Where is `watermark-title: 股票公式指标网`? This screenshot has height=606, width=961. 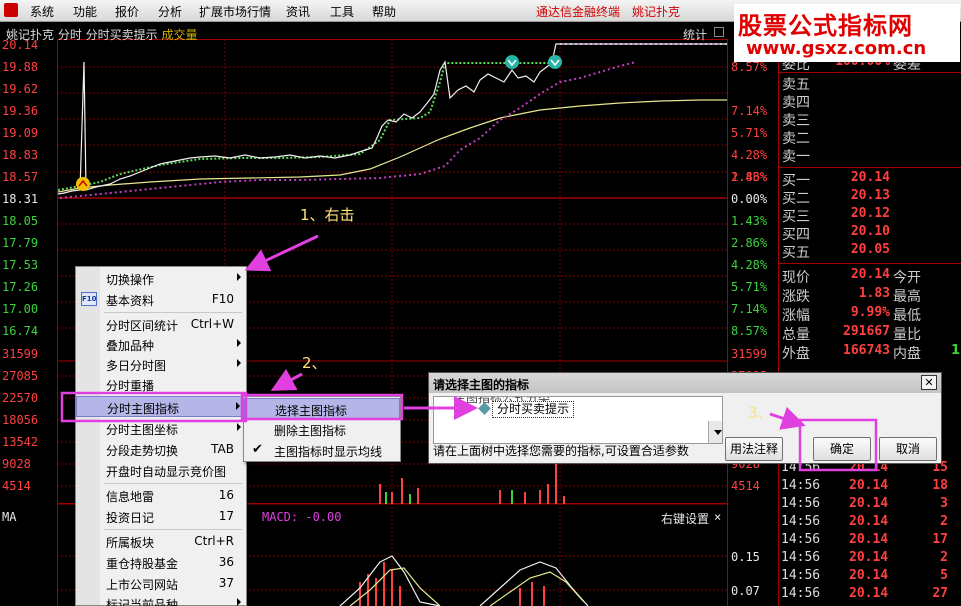
watermark-title: 股票公式指标网 is located at coordinates (825, 26).